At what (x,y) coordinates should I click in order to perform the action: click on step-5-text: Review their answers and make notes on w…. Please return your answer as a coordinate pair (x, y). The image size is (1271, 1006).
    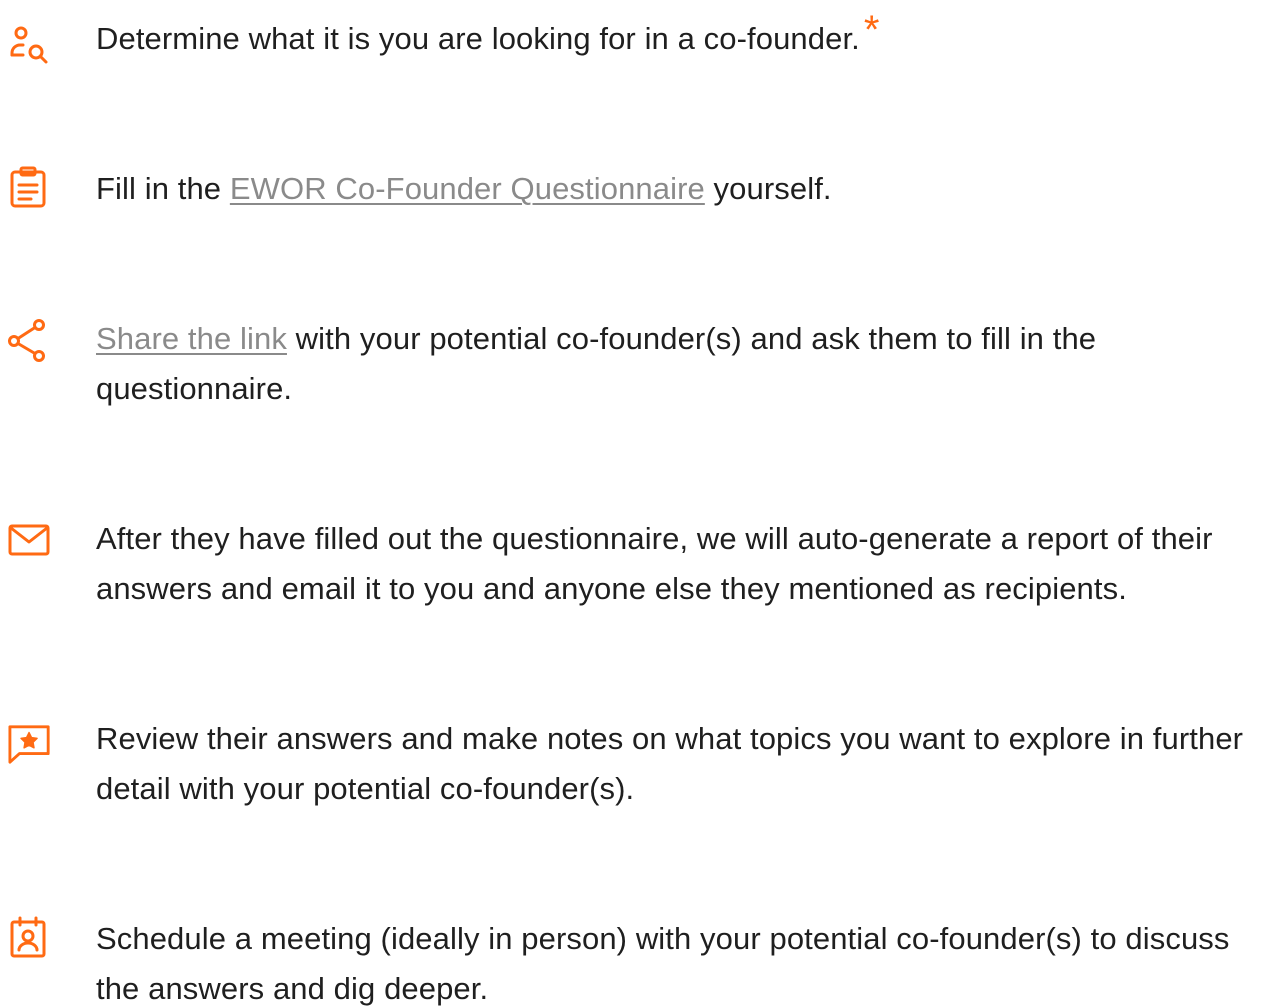
    Looking at the image, I should click on (670, 763).